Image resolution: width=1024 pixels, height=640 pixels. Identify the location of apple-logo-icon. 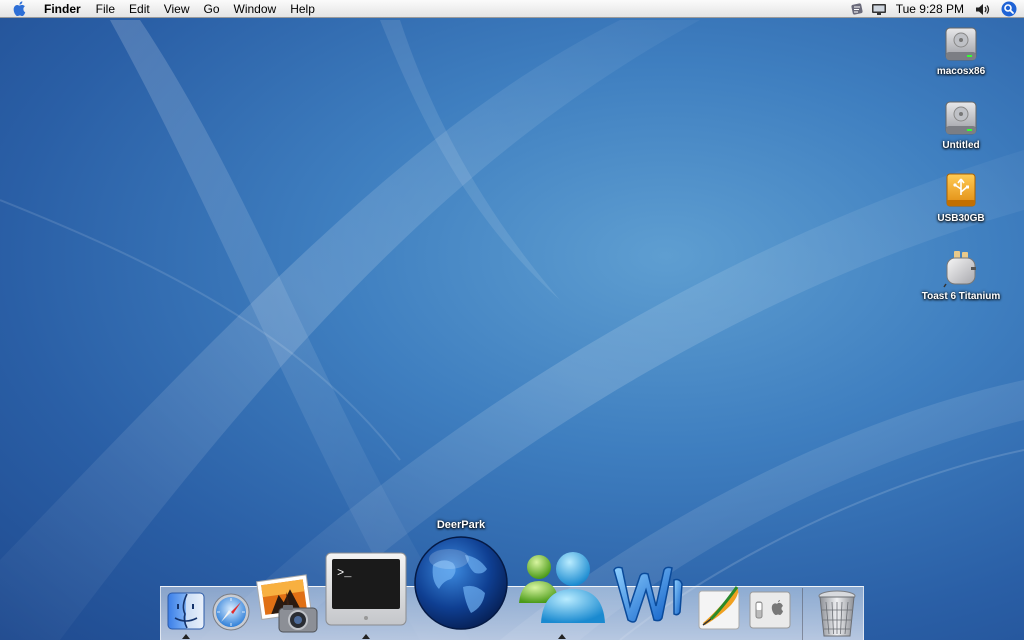
(19, 8).